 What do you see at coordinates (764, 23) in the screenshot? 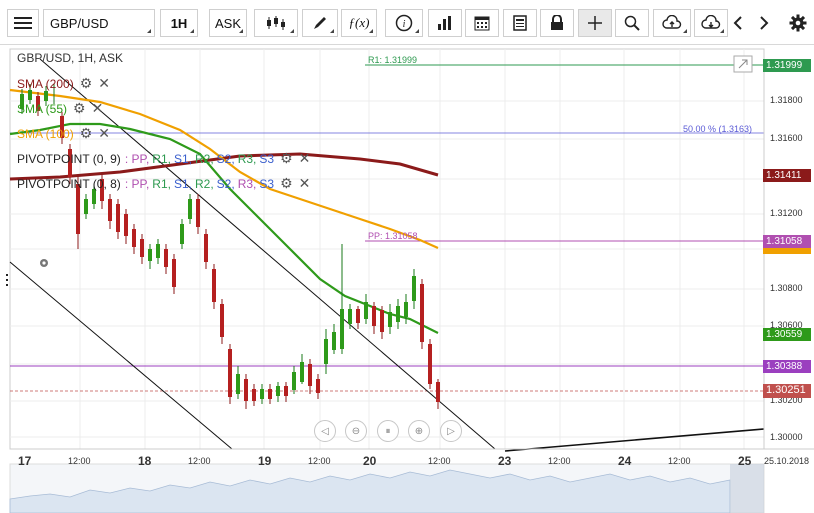
I see `scroll-right-button` at bounding box center [764, 23].